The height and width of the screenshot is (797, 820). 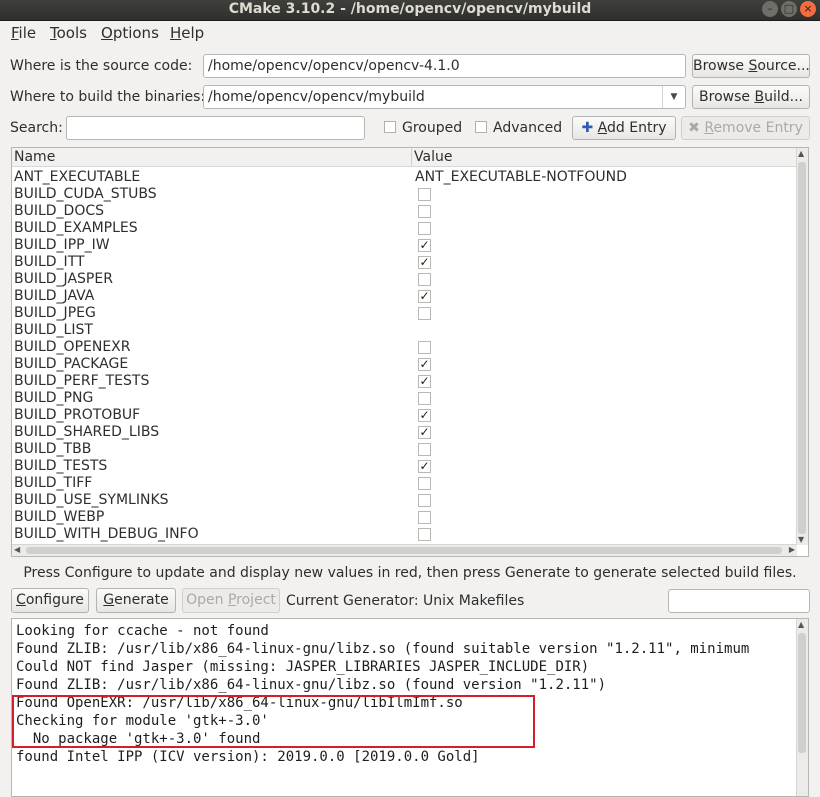 I want to click on table-row: BUILD_PNG, so click(x=404, y=398).